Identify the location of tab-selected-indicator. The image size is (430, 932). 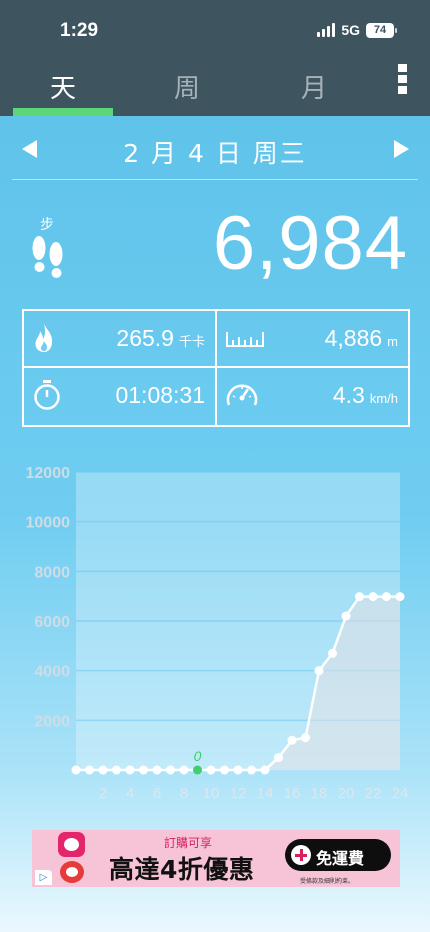
(63, 112).